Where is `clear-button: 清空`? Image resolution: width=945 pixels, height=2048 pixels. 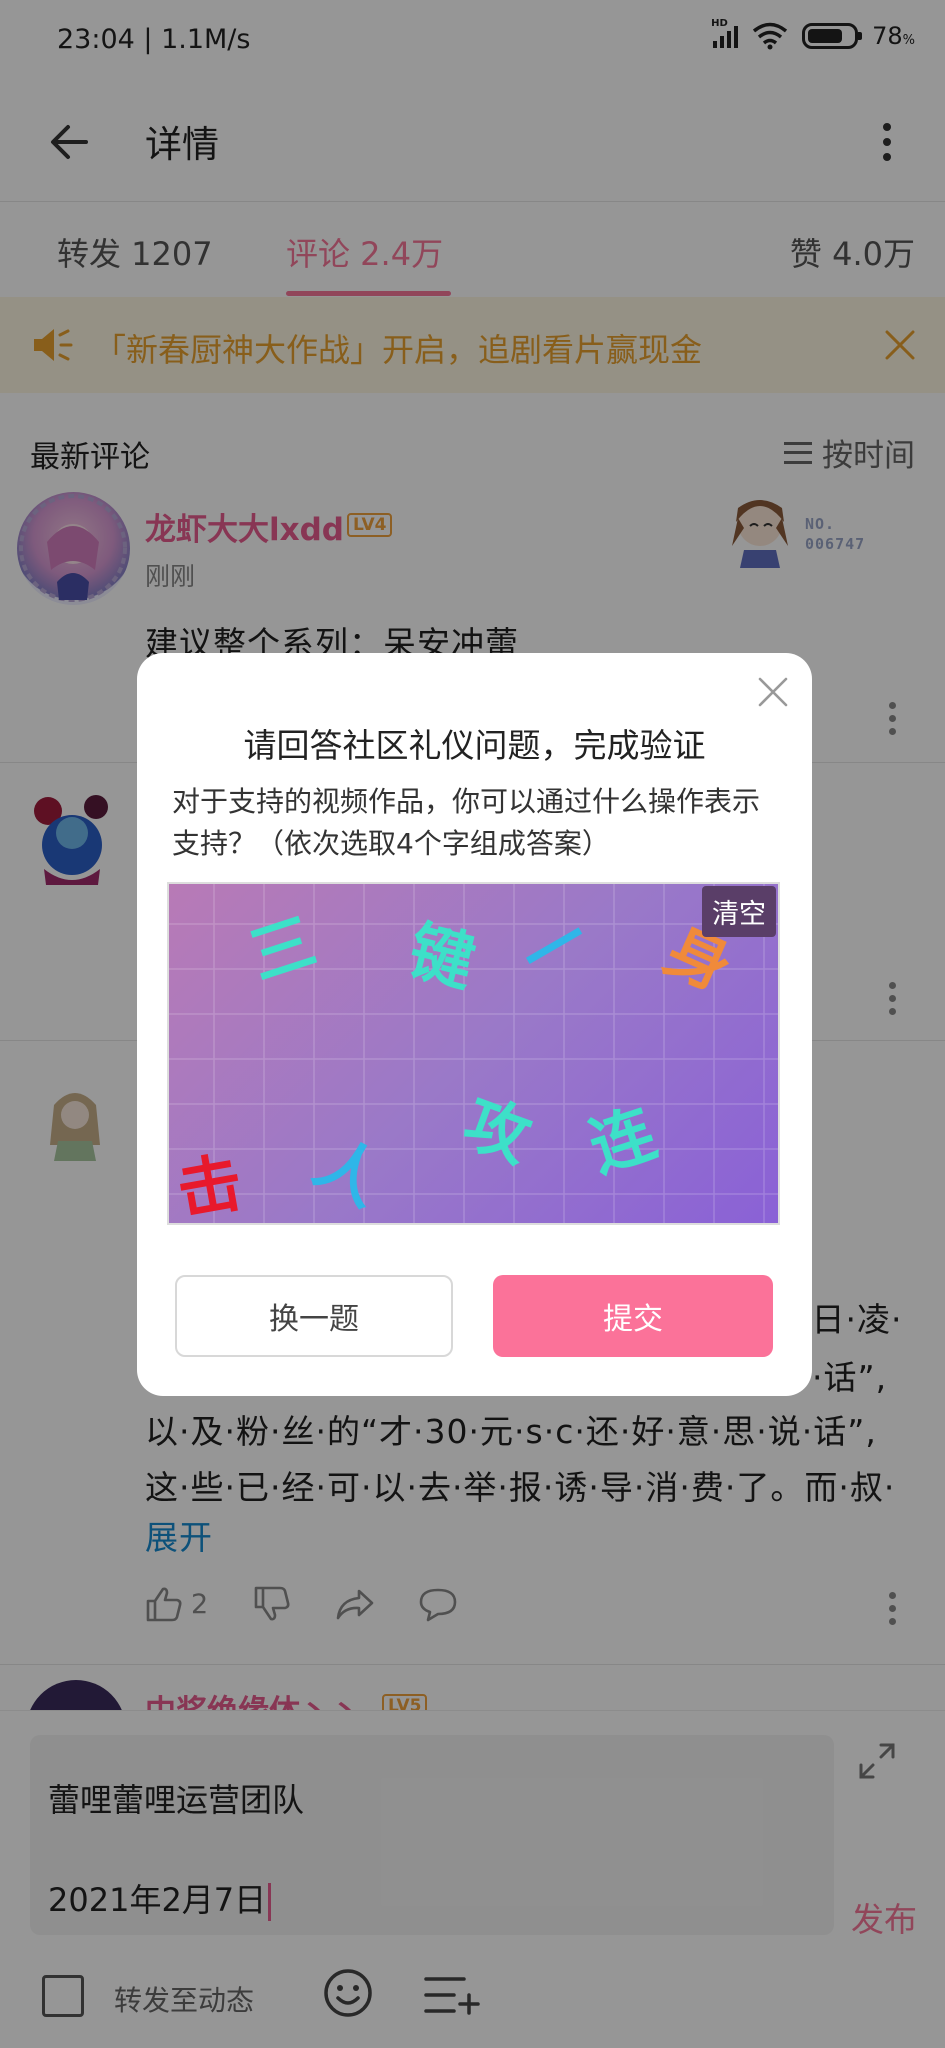
clear-button: 清空 is located at coordinates (739, 911).